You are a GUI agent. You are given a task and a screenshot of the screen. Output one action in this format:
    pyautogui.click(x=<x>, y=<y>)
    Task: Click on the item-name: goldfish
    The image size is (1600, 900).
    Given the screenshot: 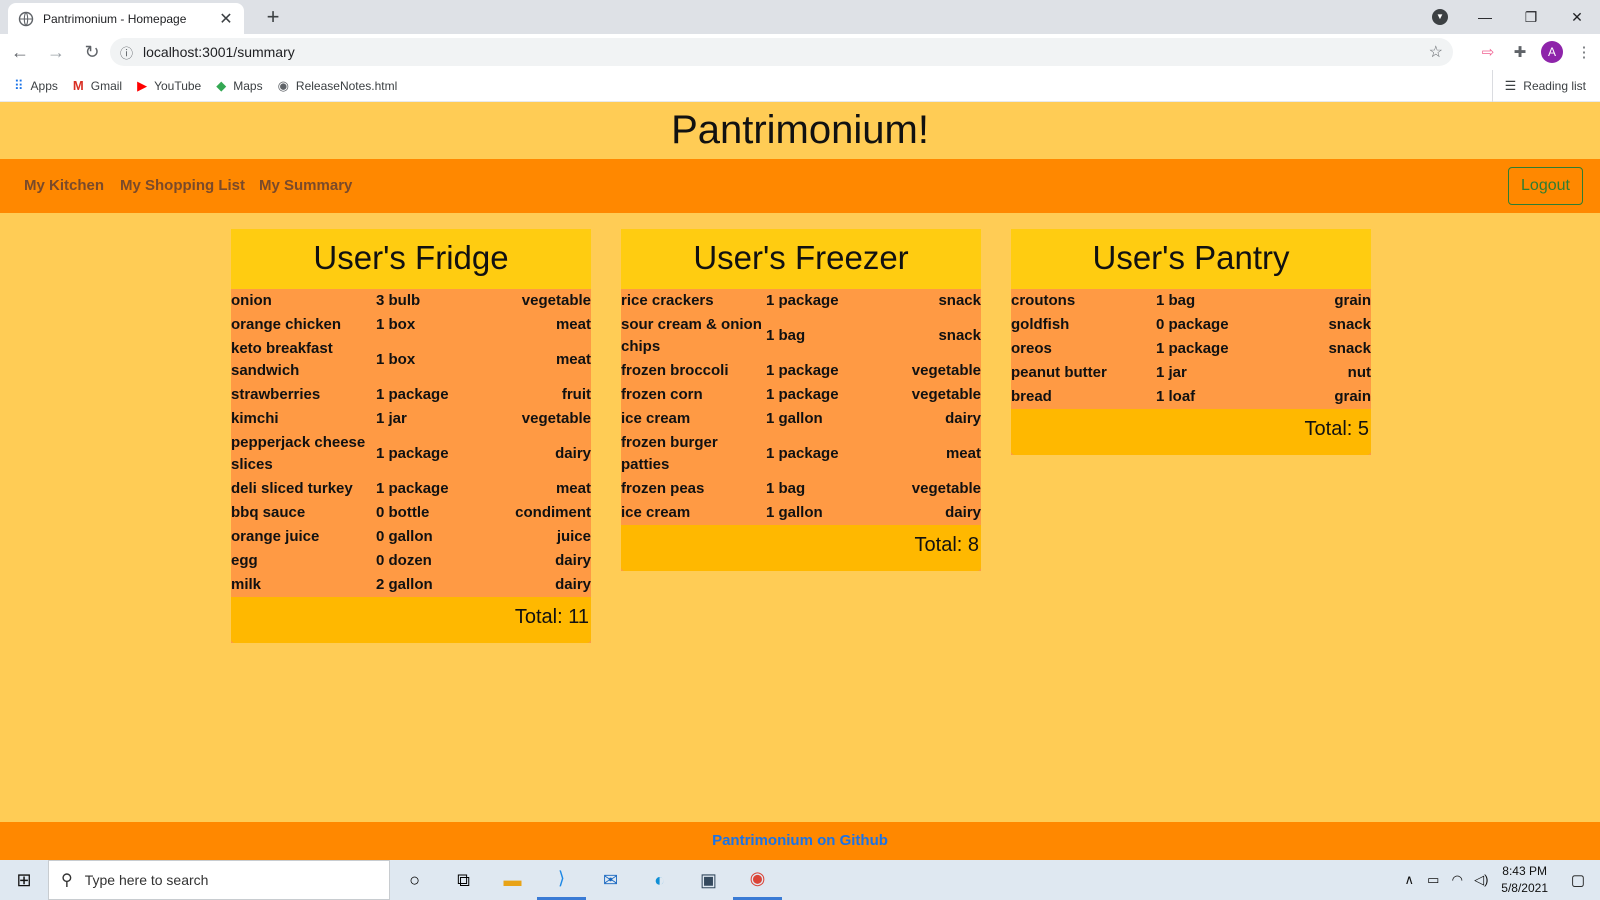 What is the action you would take?
    pyautogui.click(x=1040, y=324)
    